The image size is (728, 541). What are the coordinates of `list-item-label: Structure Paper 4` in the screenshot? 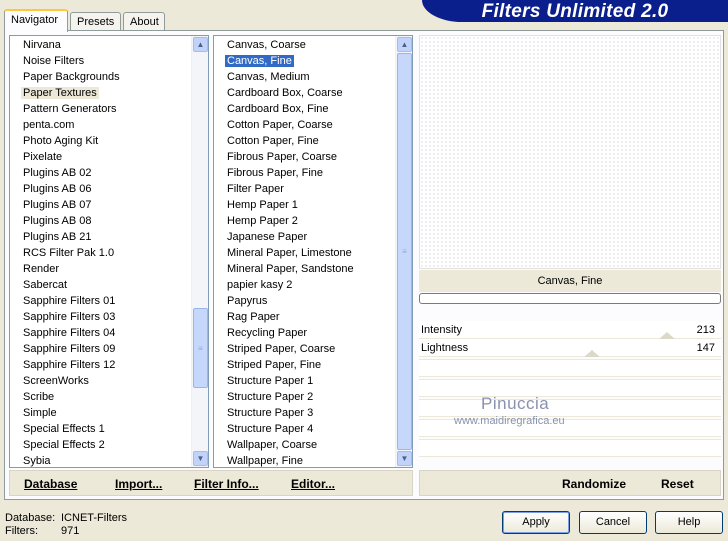 It's located at (270, 429).